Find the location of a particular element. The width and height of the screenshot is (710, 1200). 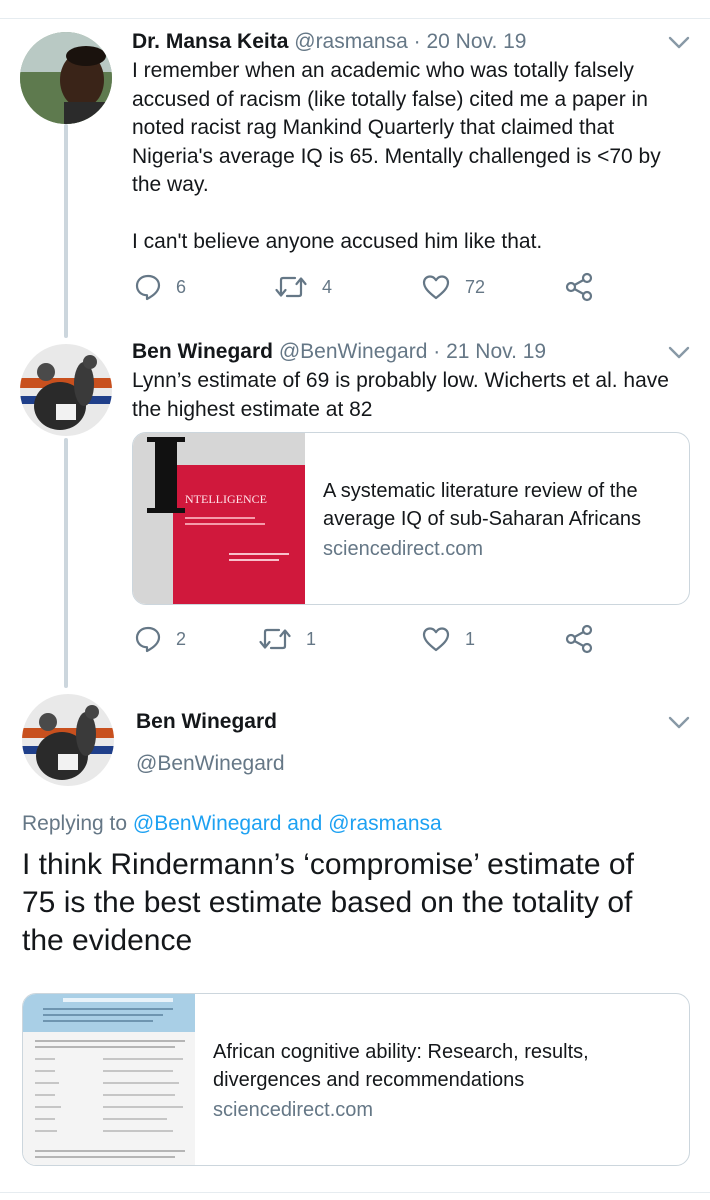

replying-prefix: Replying to is located at coordinates (77, 823).